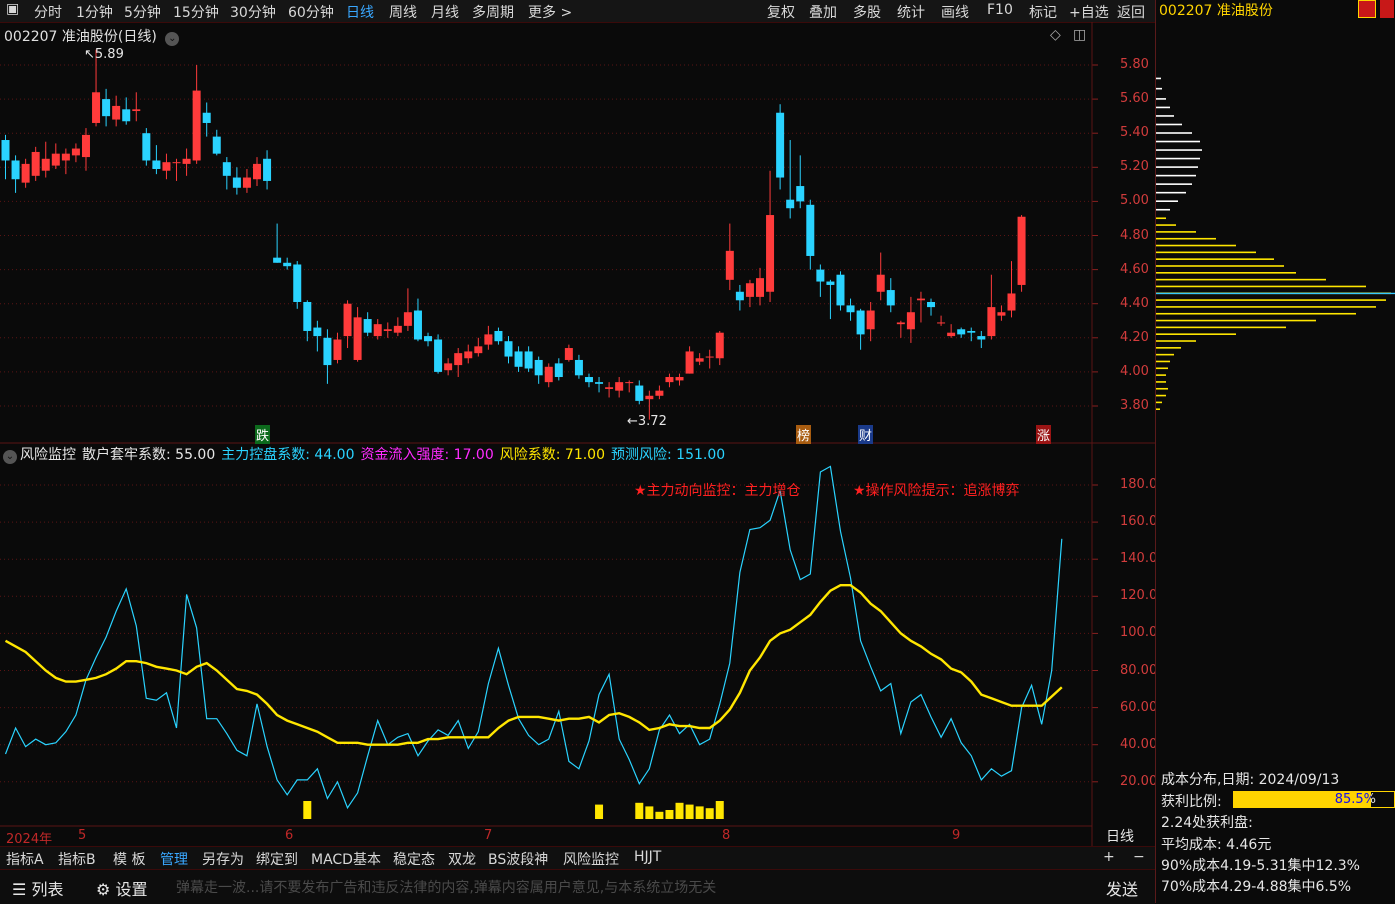  I want to click on price-axis-label: 5.20, so click(1134, 167).